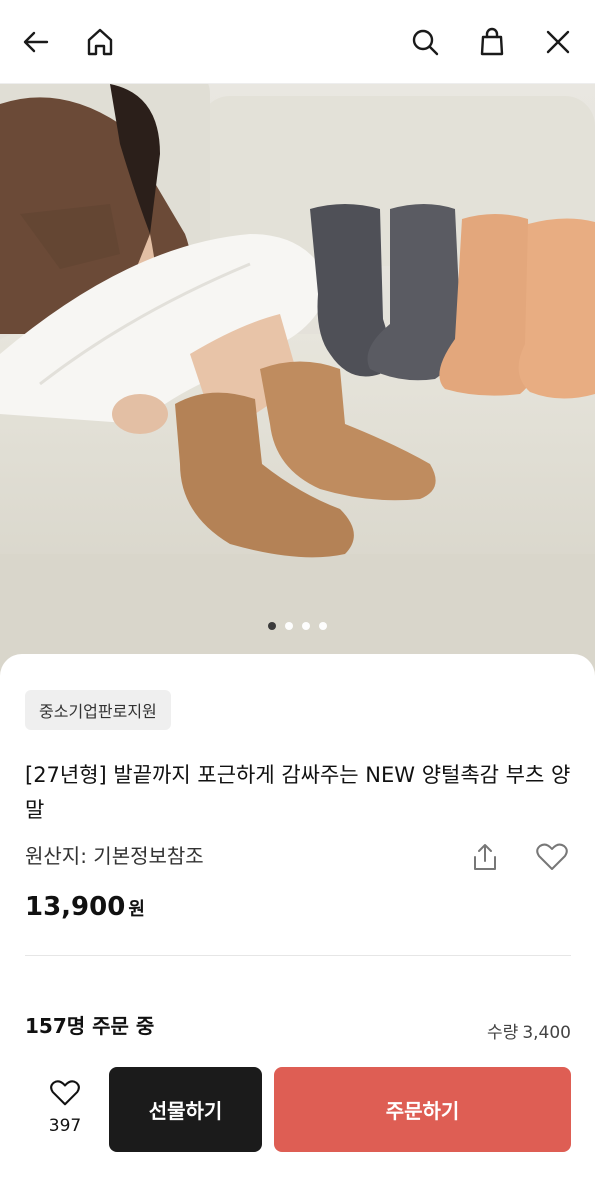  What do you see at coordinates (75, 907) in the screenshot?
I see `price-value: 13,900` at bounding box center [75, 907].